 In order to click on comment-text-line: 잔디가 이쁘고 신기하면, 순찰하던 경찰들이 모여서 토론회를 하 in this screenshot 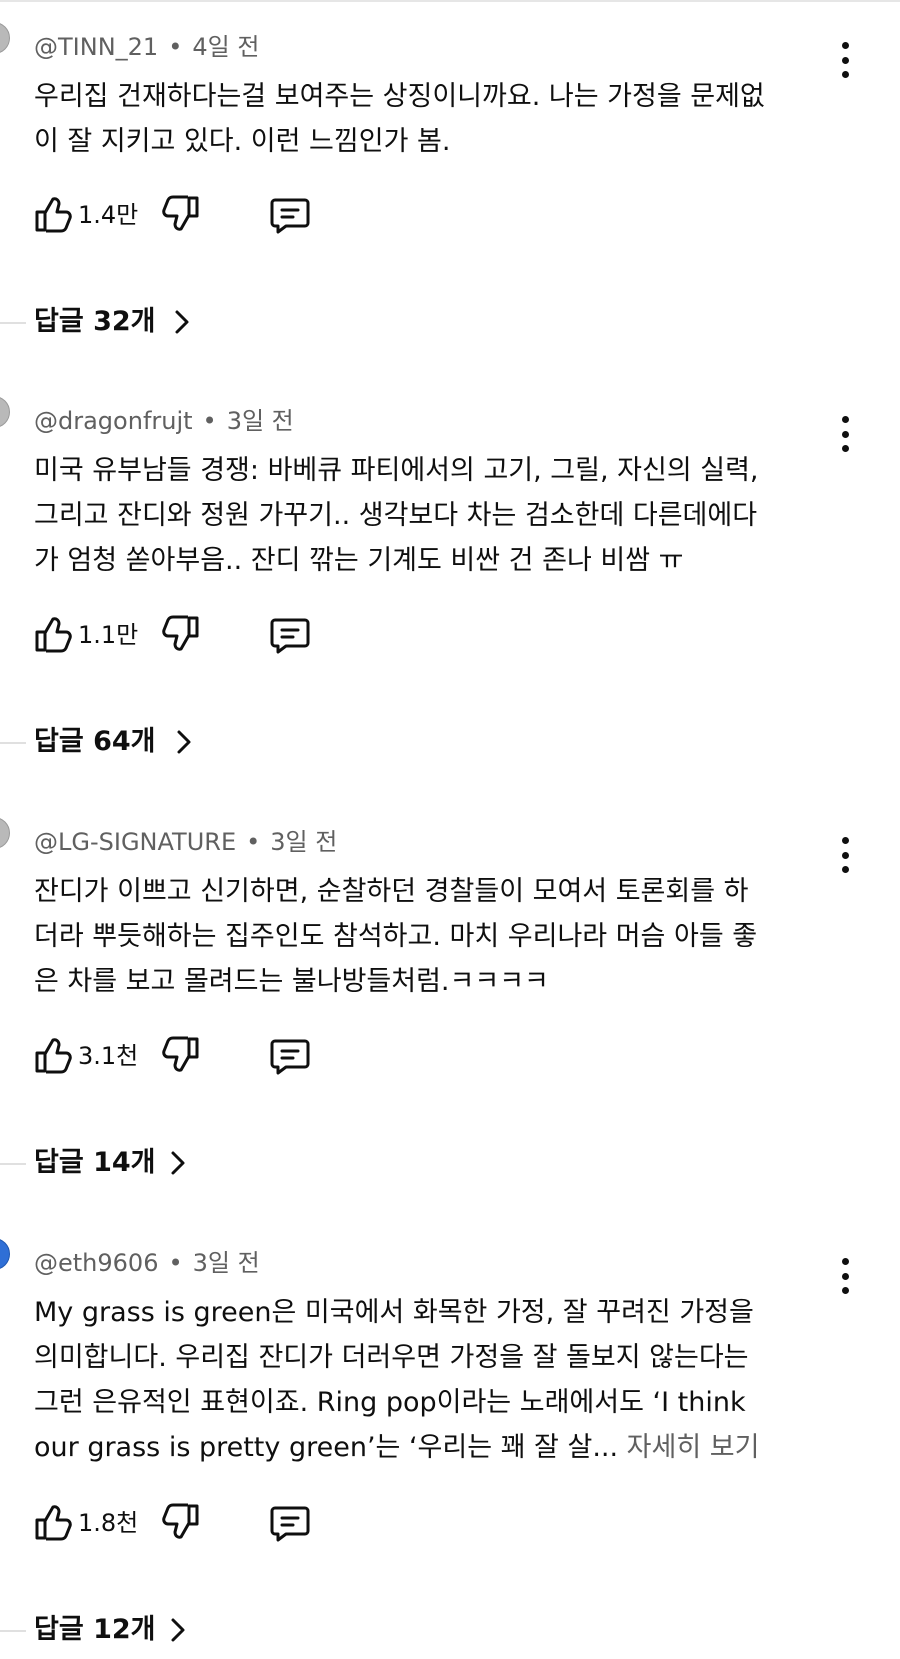, I will do `click(391, 891)`.